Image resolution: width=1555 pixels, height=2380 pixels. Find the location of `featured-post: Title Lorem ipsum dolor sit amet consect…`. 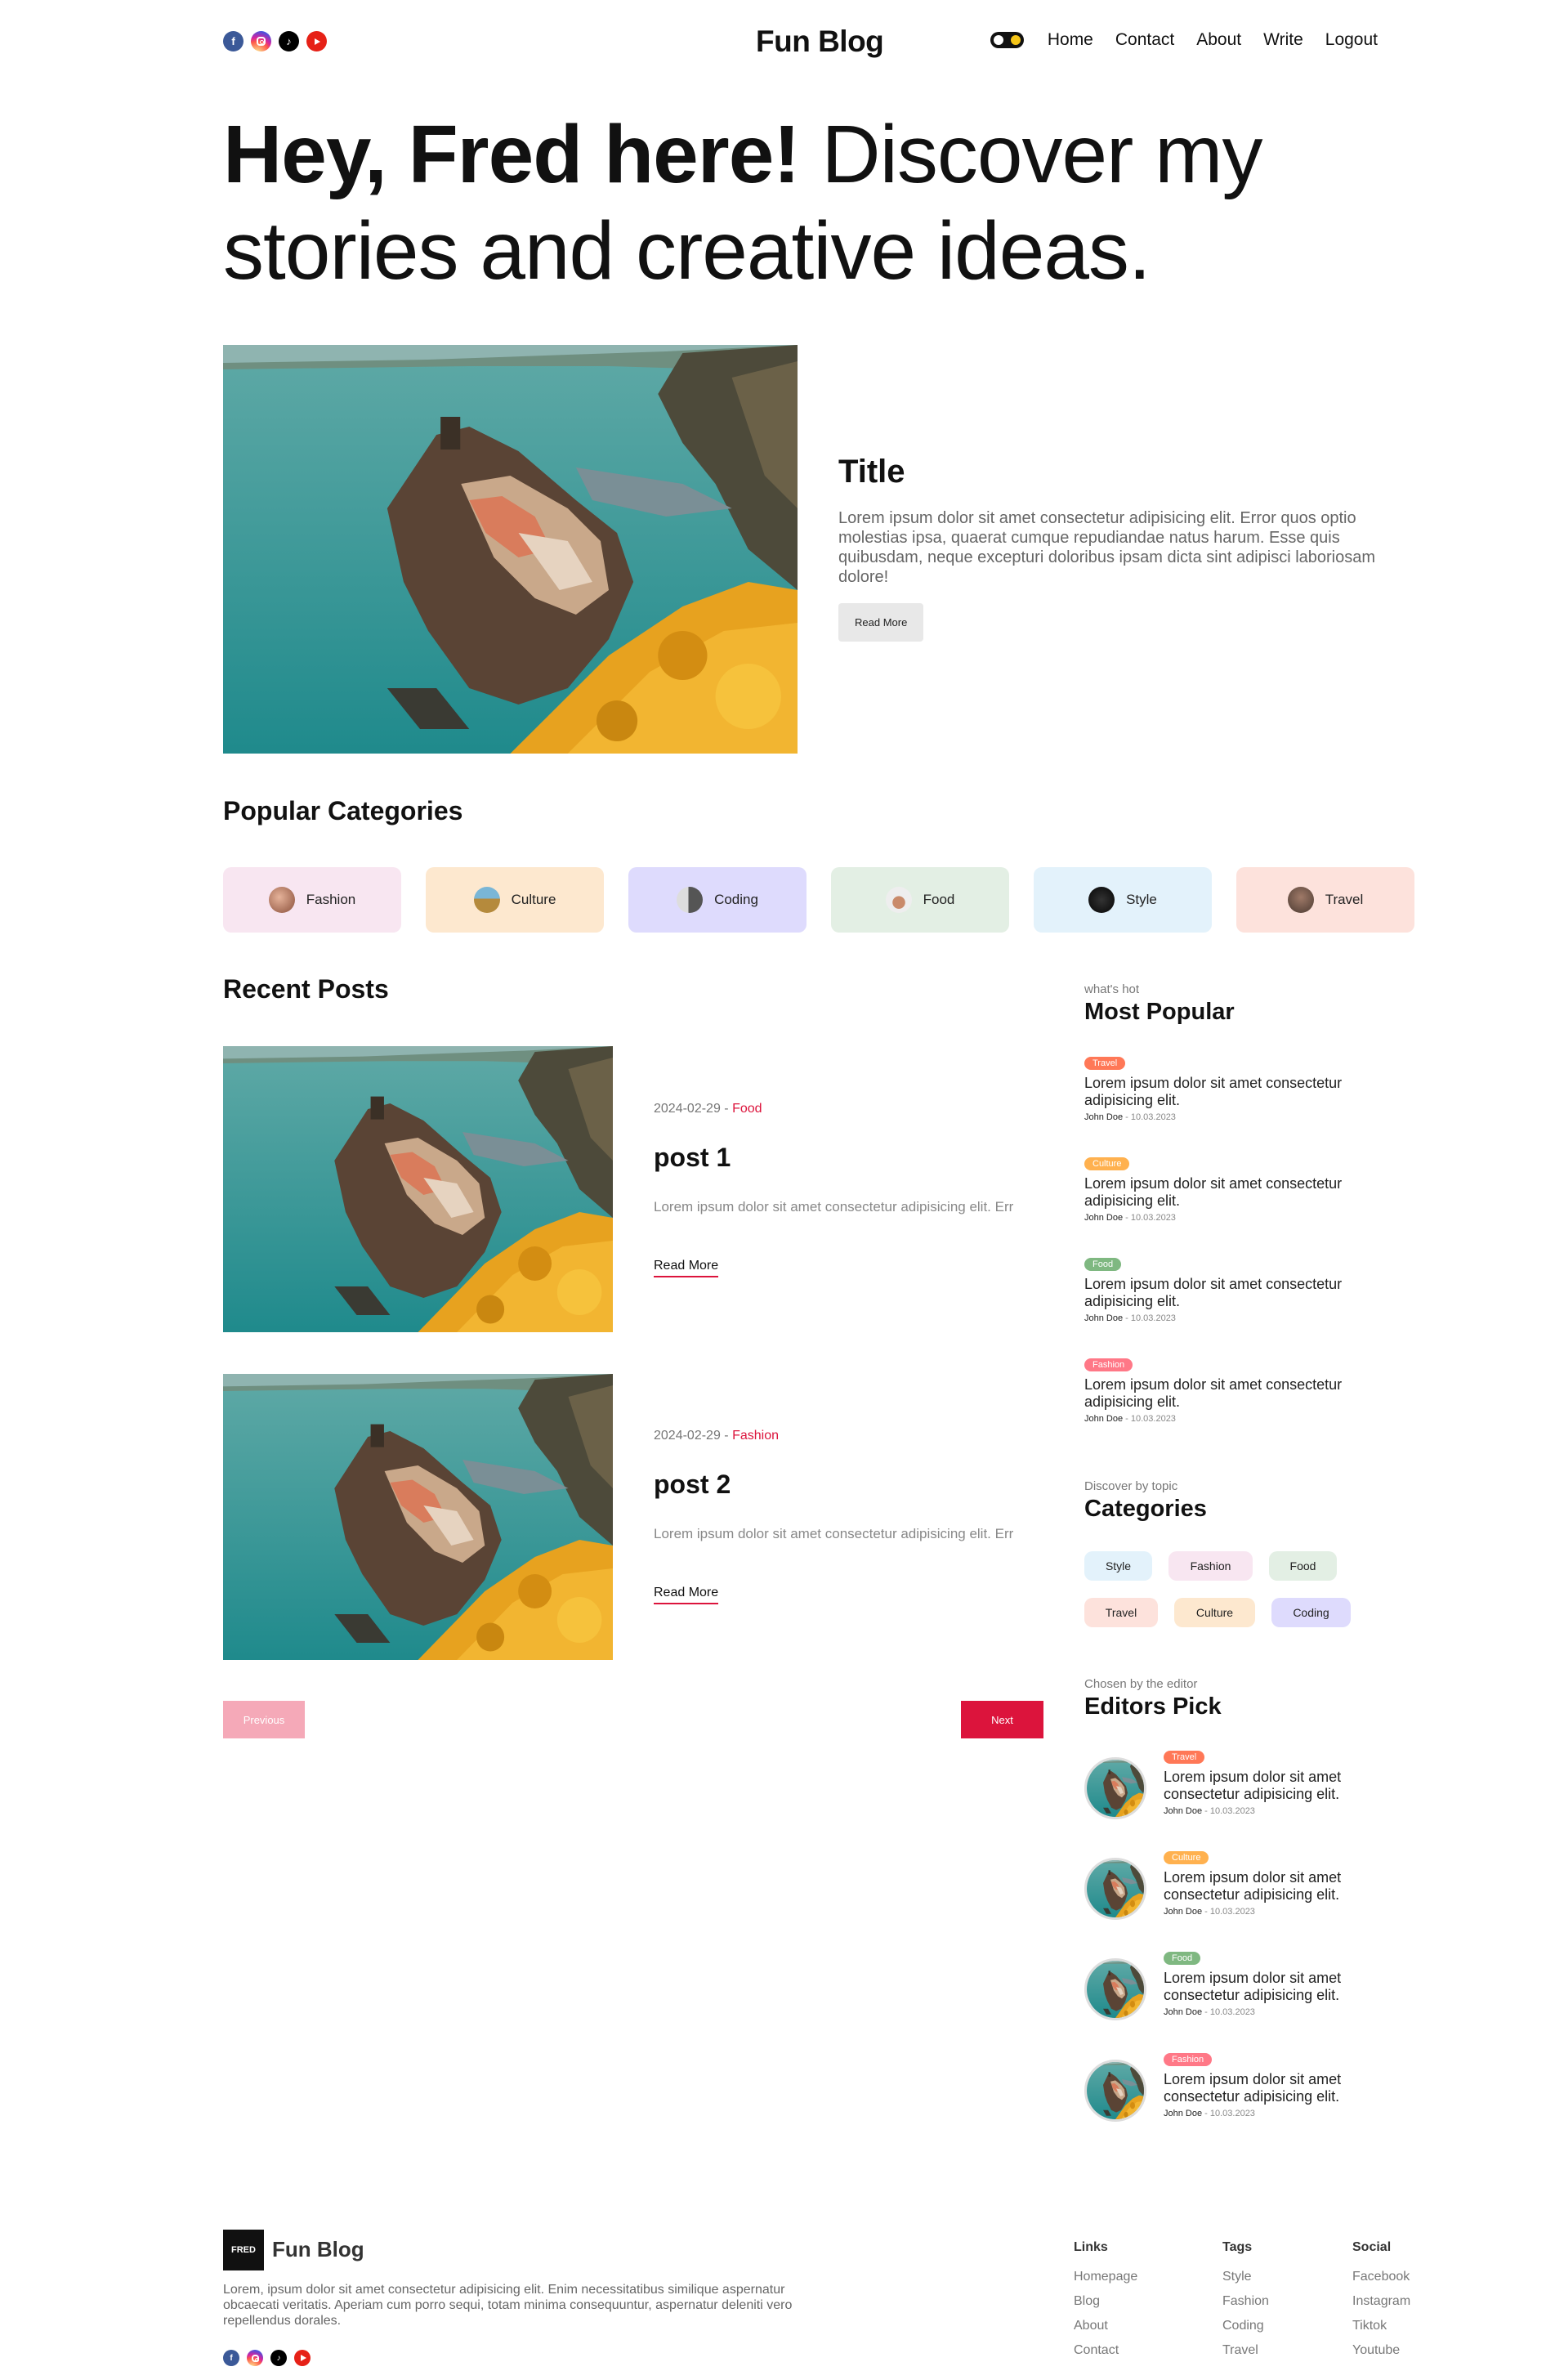

featured-post: Title Lorem ipsum dolor sit amet consect… is located at coordinates (1124, 548).